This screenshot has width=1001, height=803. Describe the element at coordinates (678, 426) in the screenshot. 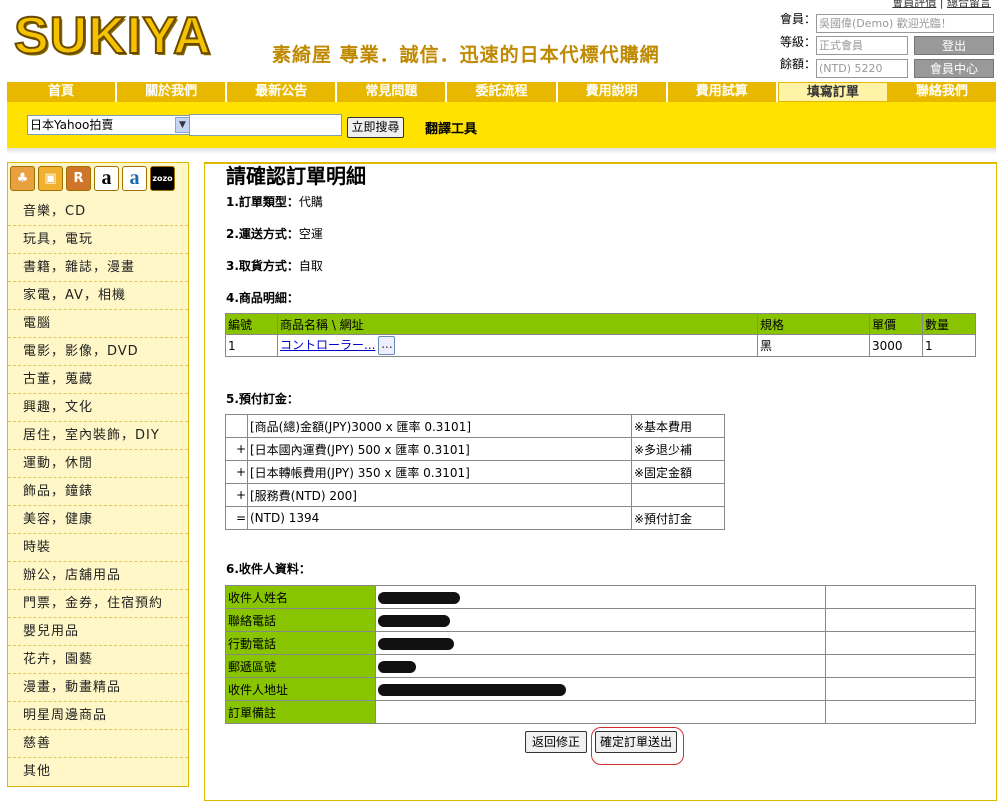

I see `fee-note: ※基本費用` at that location.